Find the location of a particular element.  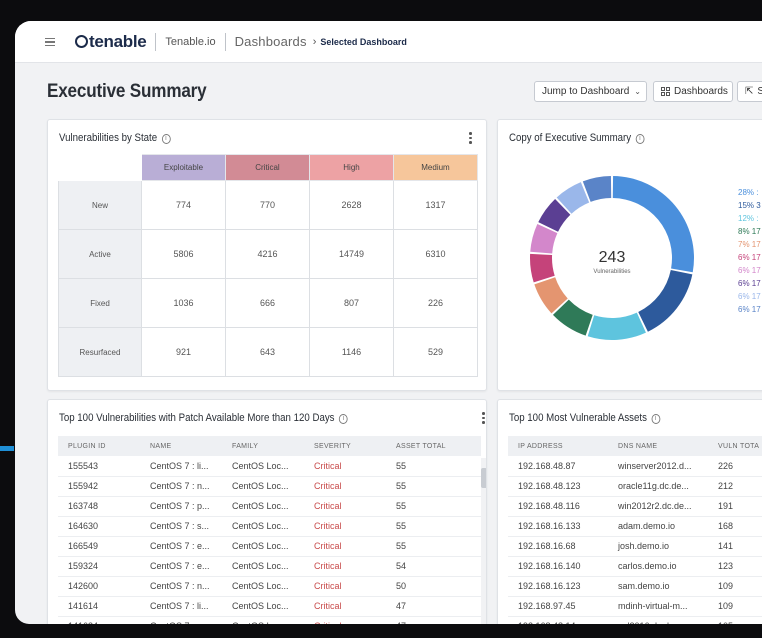

matrix-cell: 1146 is located at coordinates (351, 352).